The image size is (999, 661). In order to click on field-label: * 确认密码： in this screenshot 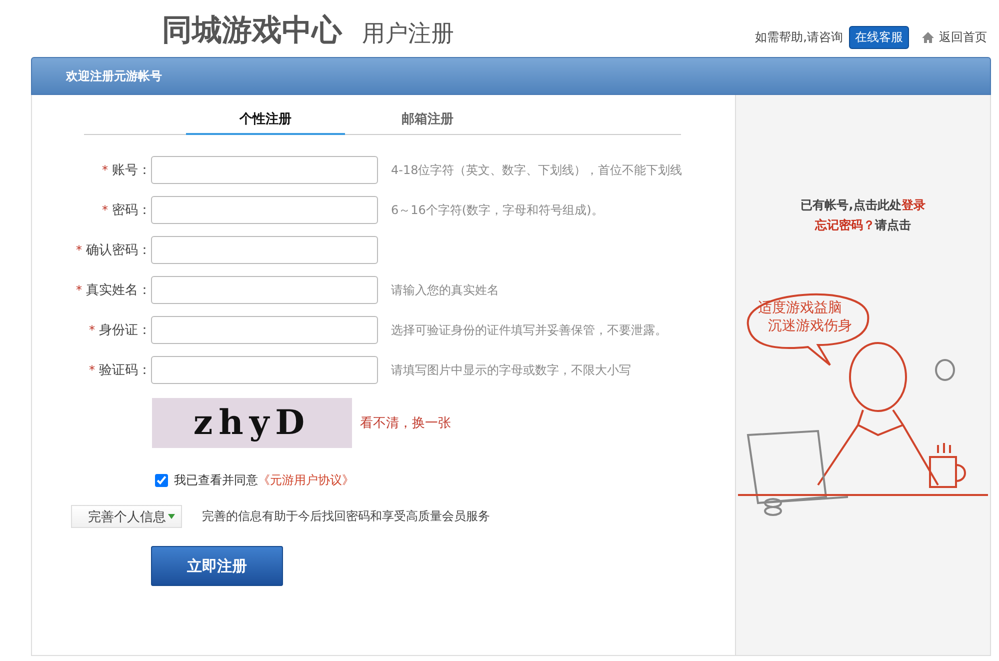, I will do `click(113, 250)`.